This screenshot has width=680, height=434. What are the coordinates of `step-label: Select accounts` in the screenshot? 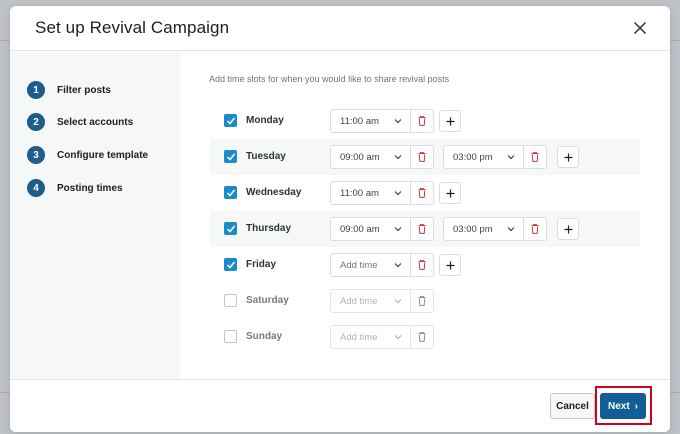 It's located at (95, 122).